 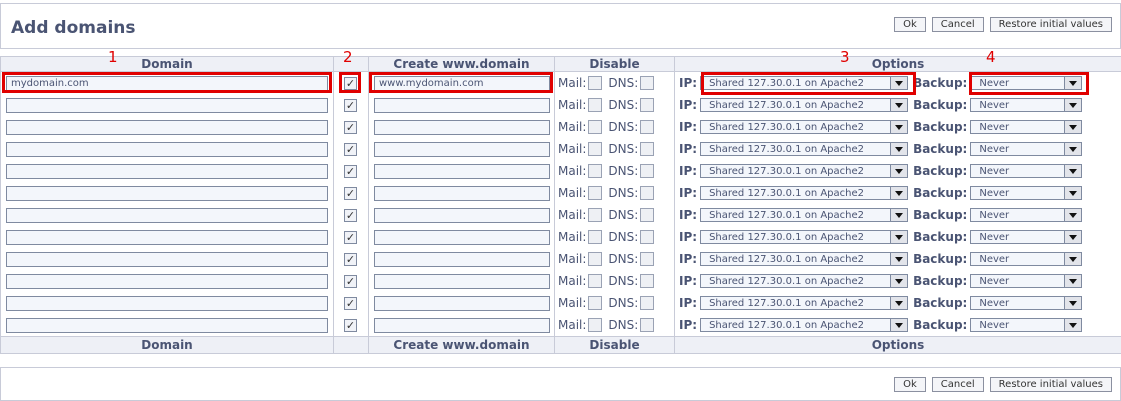 I want to click on ok-button-bottom: Ok, so click(x=910, y=384).